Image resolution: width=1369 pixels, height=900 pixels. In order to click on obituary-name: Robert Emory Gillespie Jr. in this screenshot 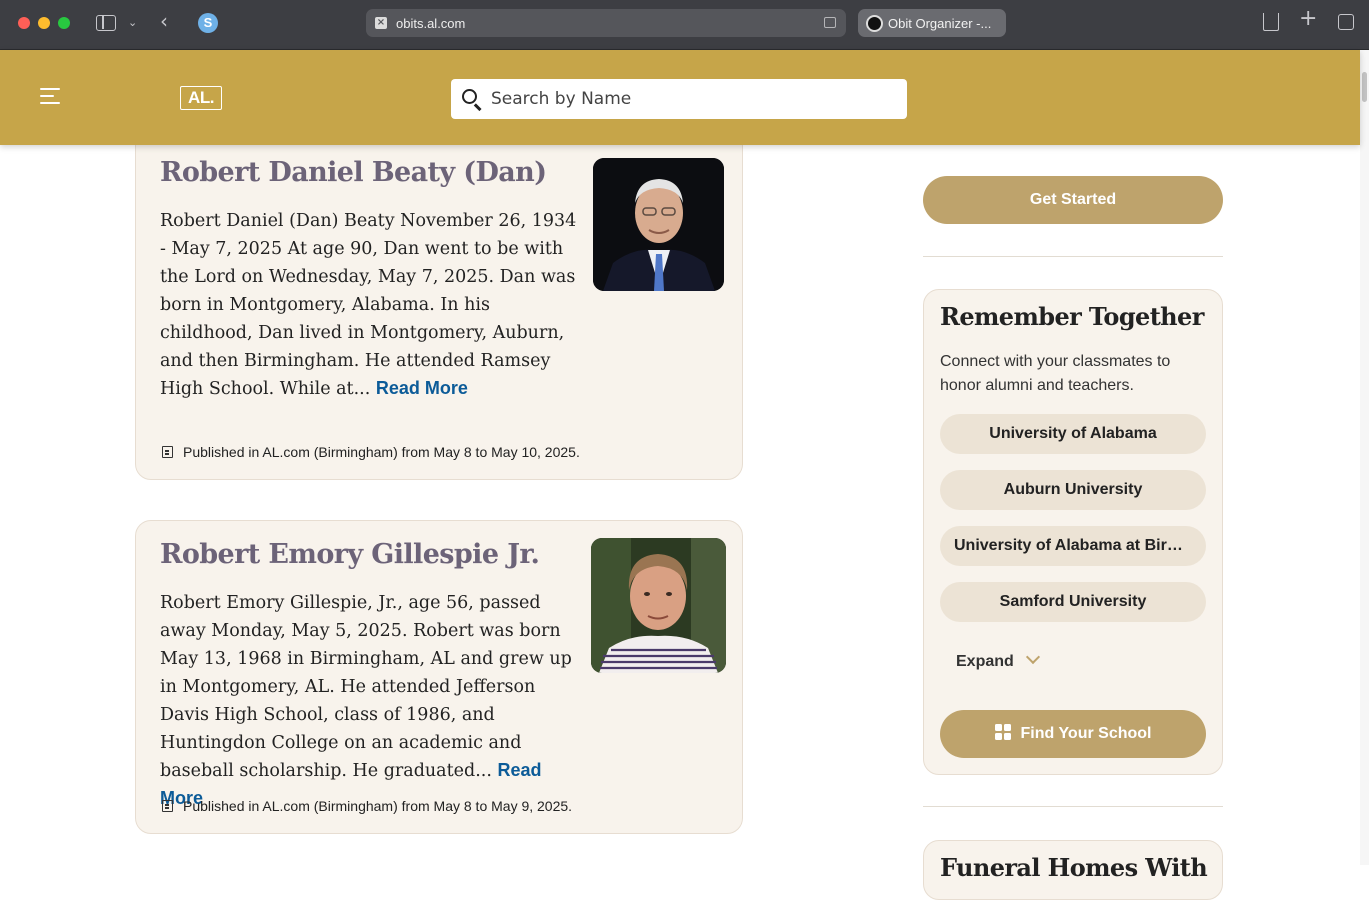, I will do `click(350, 554)`.